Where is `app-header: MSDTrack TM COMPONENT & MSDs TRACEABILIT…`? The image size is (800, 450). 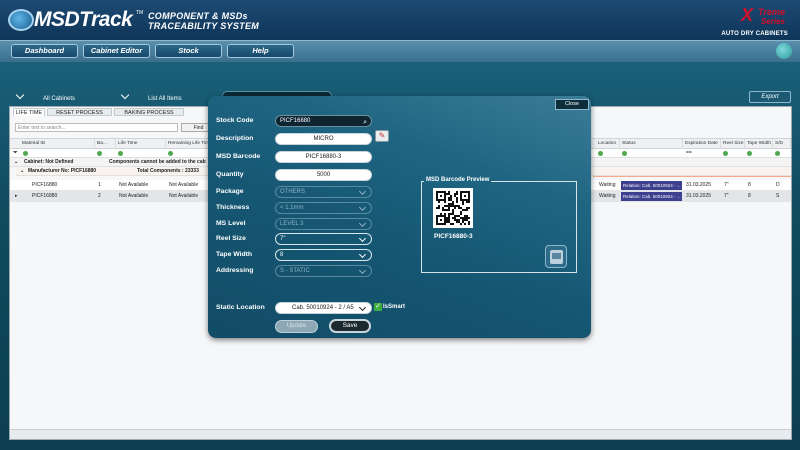
app-header: MSDTrack TM COMPONENT & MSDs TRACEABILIT… is located at coordinates (400, 20).